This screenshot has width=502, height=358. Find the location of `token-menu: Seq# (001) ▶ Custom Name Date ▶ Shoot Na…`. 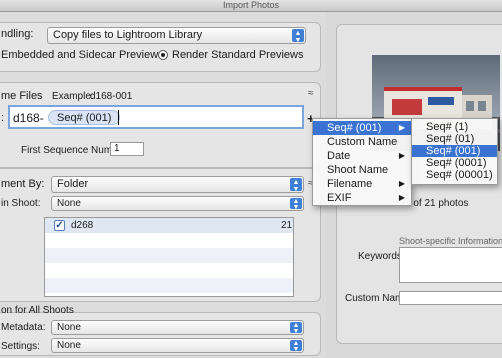

token-menu: Seq# (001) ▶ Custom Name Date ▶ Shoot Na… is located at coordinates (362, 162).